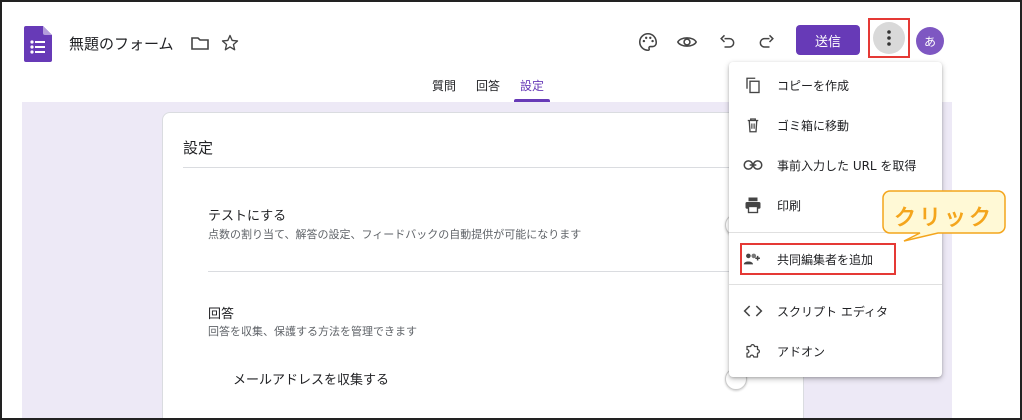 The width and height of the screenshot is (1022, 420). Describe the element at coordinates (753, 311) in the screenshot. I see `code-icon` at that location.